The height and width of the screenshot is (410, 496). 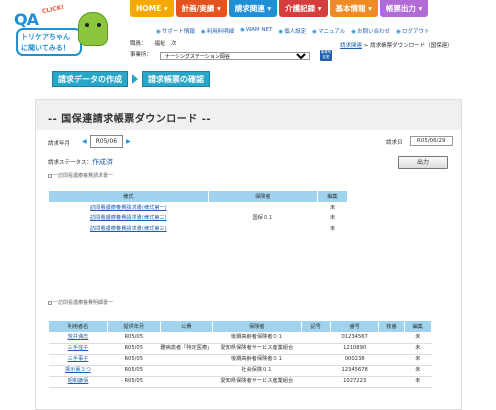 I want to click on request-date-label: 請求日, so click(x=394, y=143).